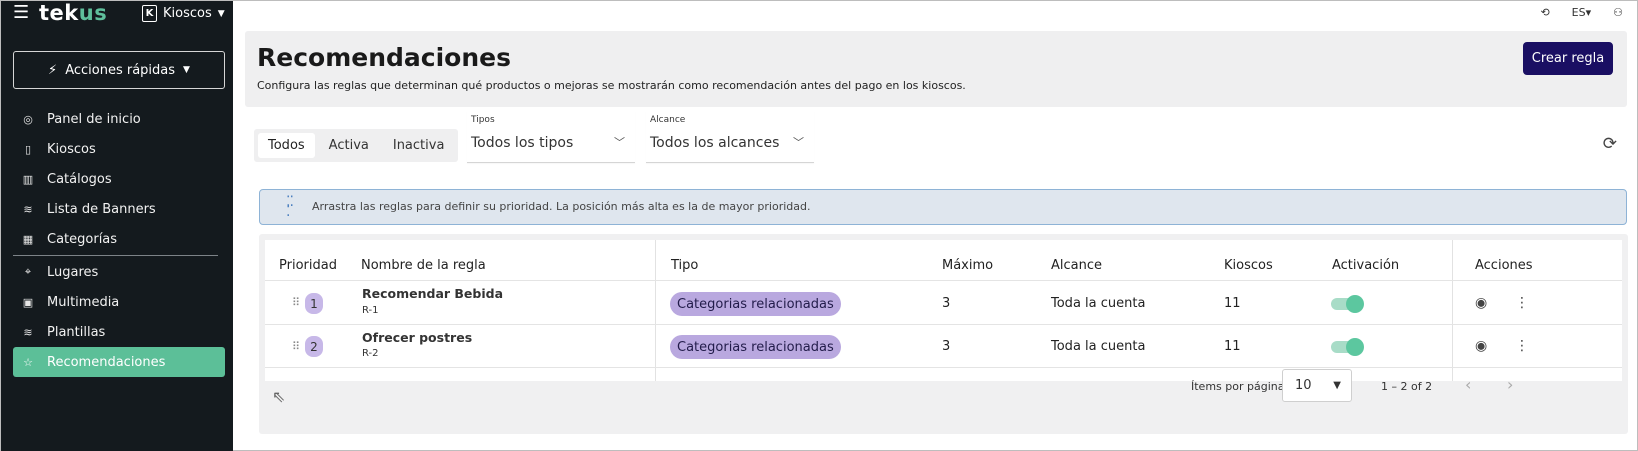  What do you see at coordinates (370, 353) in the screenshot?
I see `rule-code: R-2` at bounding box center [370, 353].